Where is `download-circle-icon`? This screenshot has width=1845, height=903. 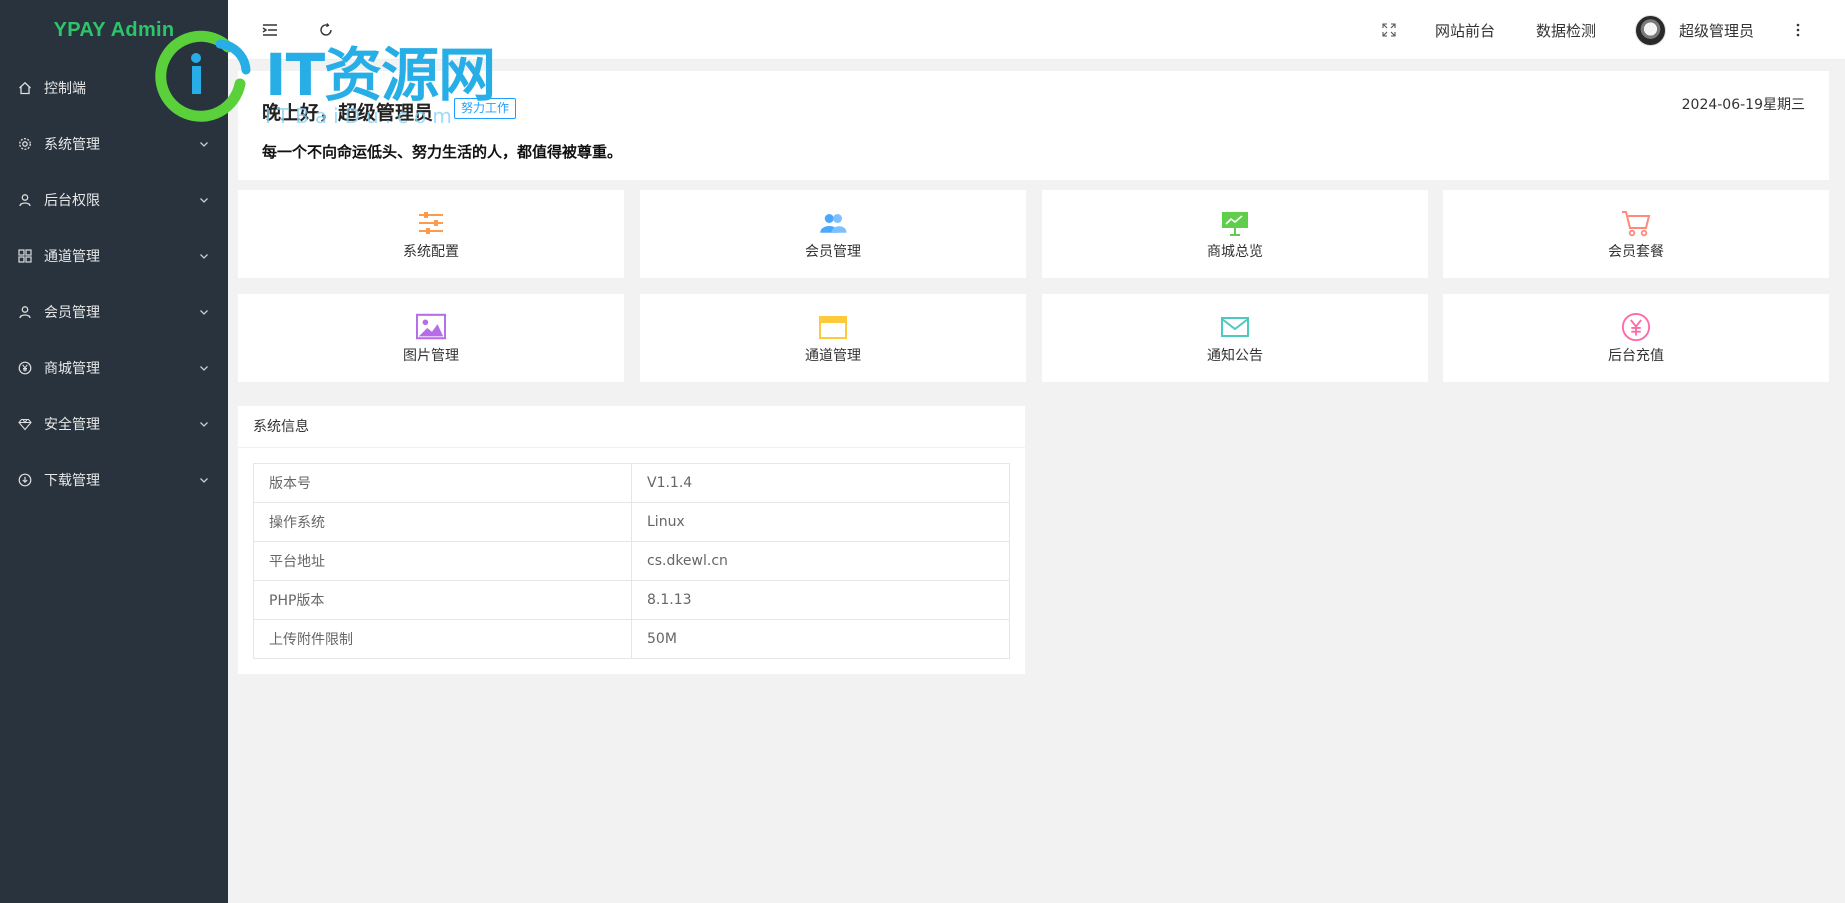 download-circle-icon is located at coordinates (25, 480).